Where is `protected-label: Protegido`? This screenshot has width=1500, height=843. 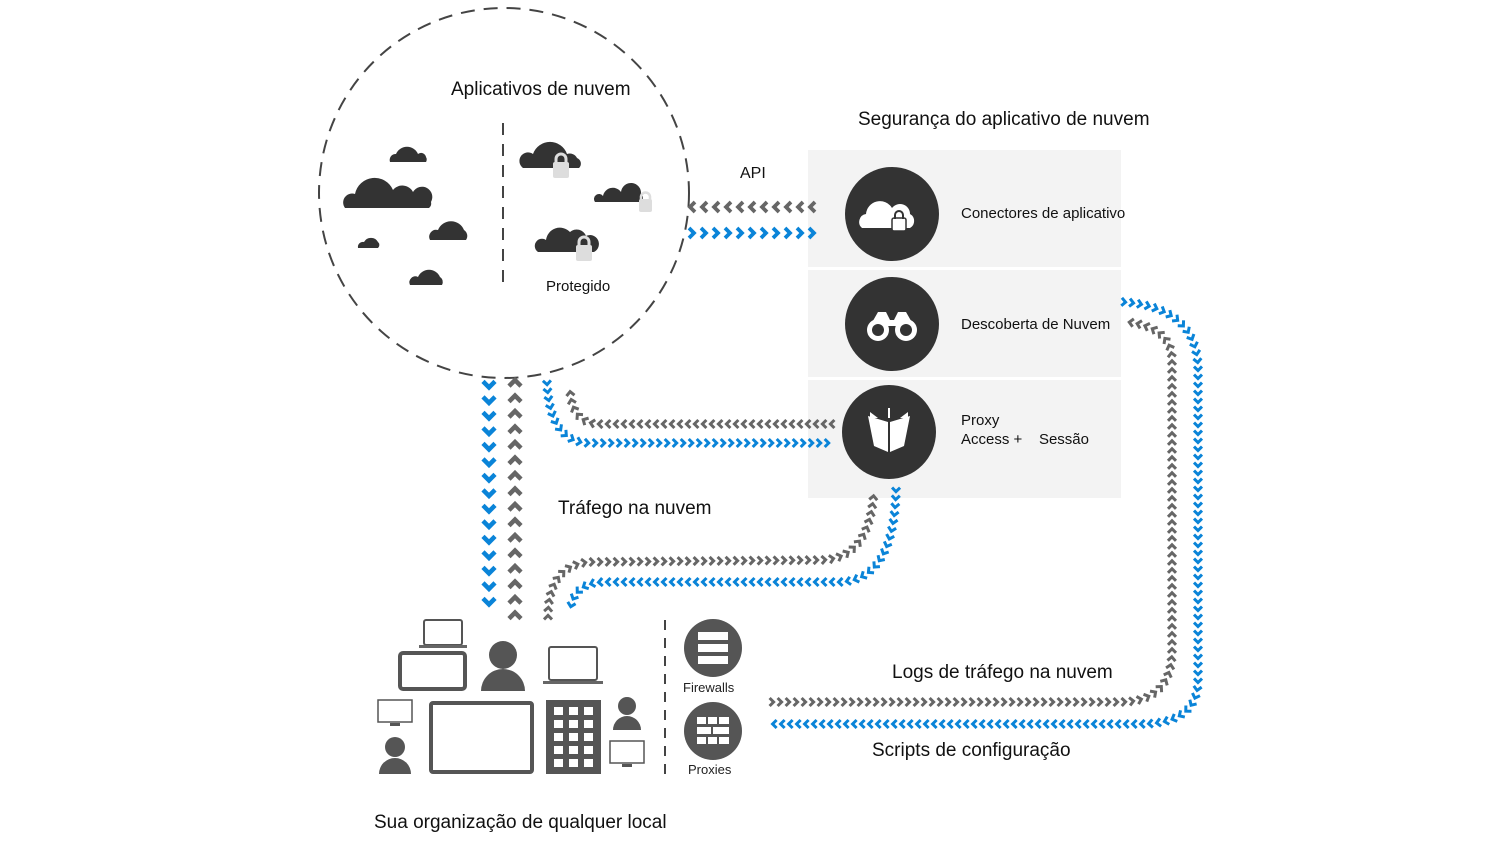 protected-label: Protegido is located at coordinates (578, 286).